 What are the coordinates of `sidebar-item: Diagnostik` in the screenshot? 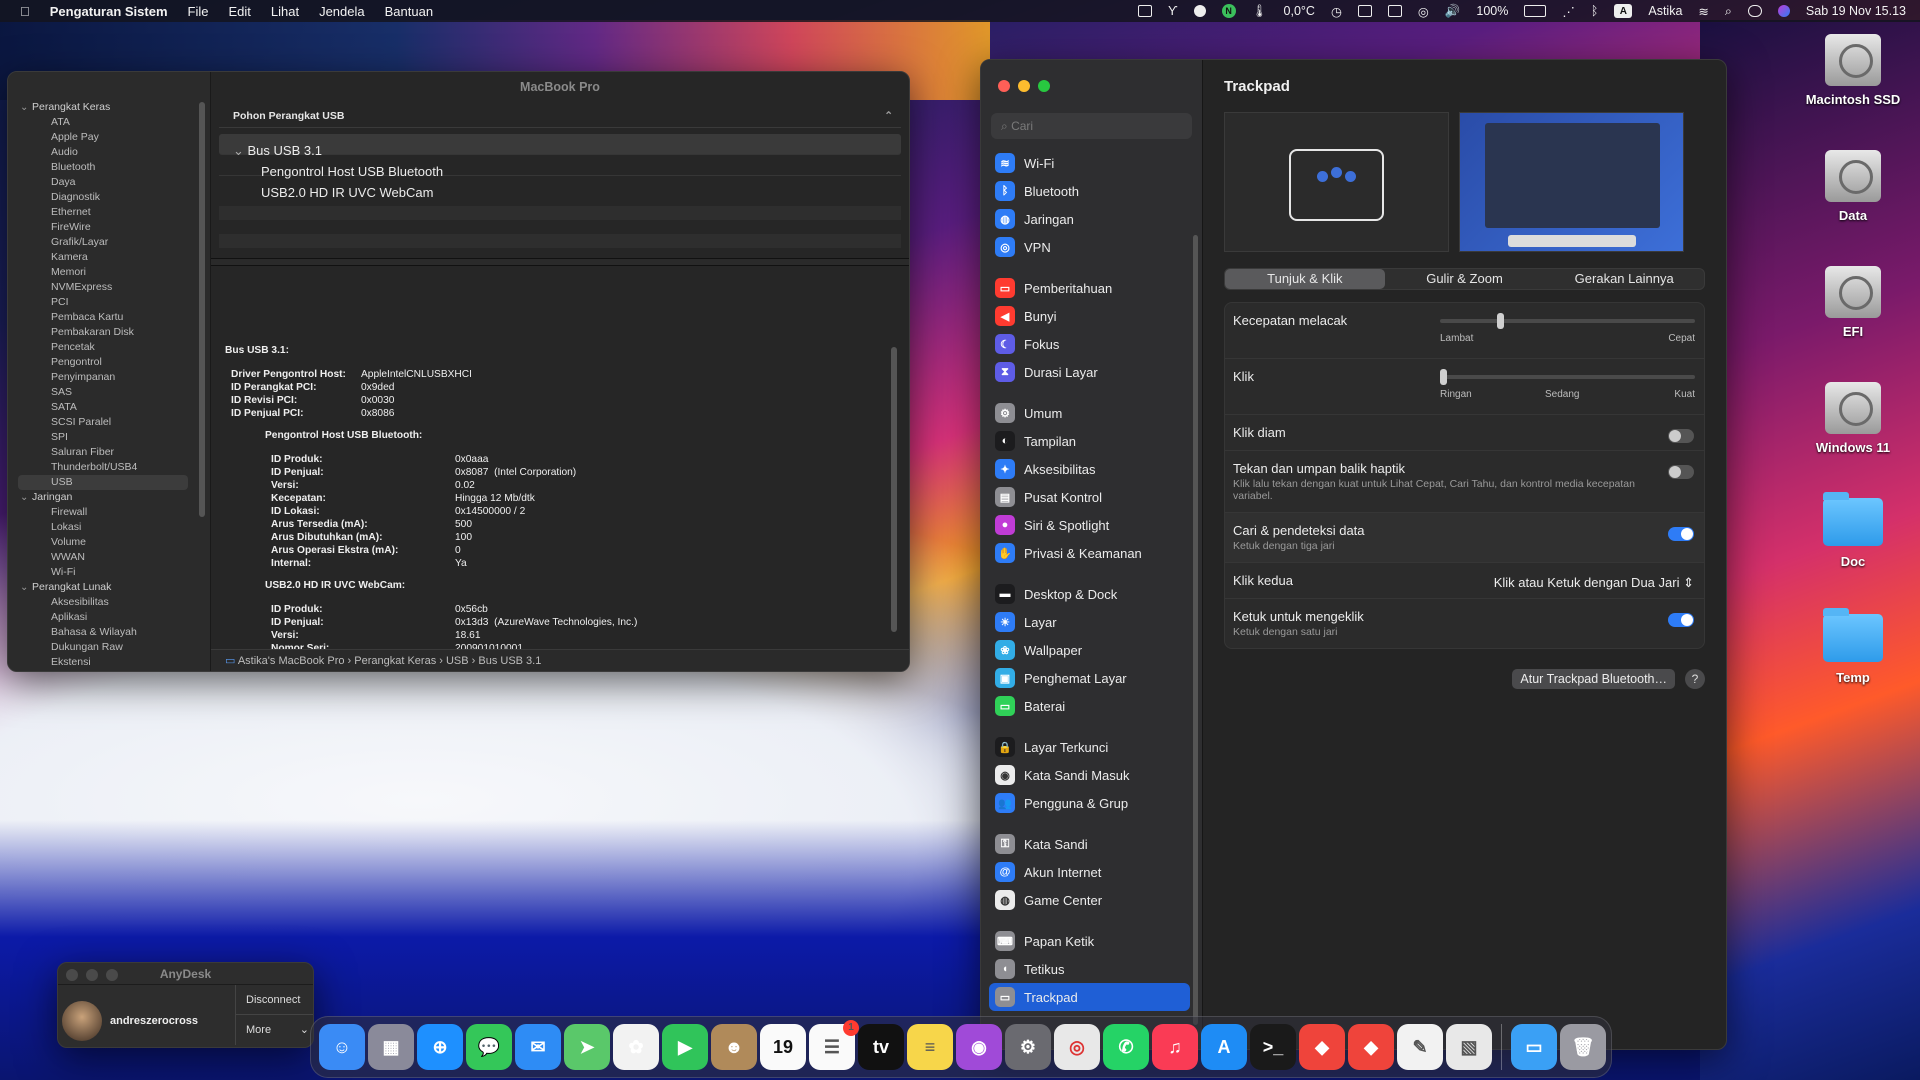 It's located at (109, 197).